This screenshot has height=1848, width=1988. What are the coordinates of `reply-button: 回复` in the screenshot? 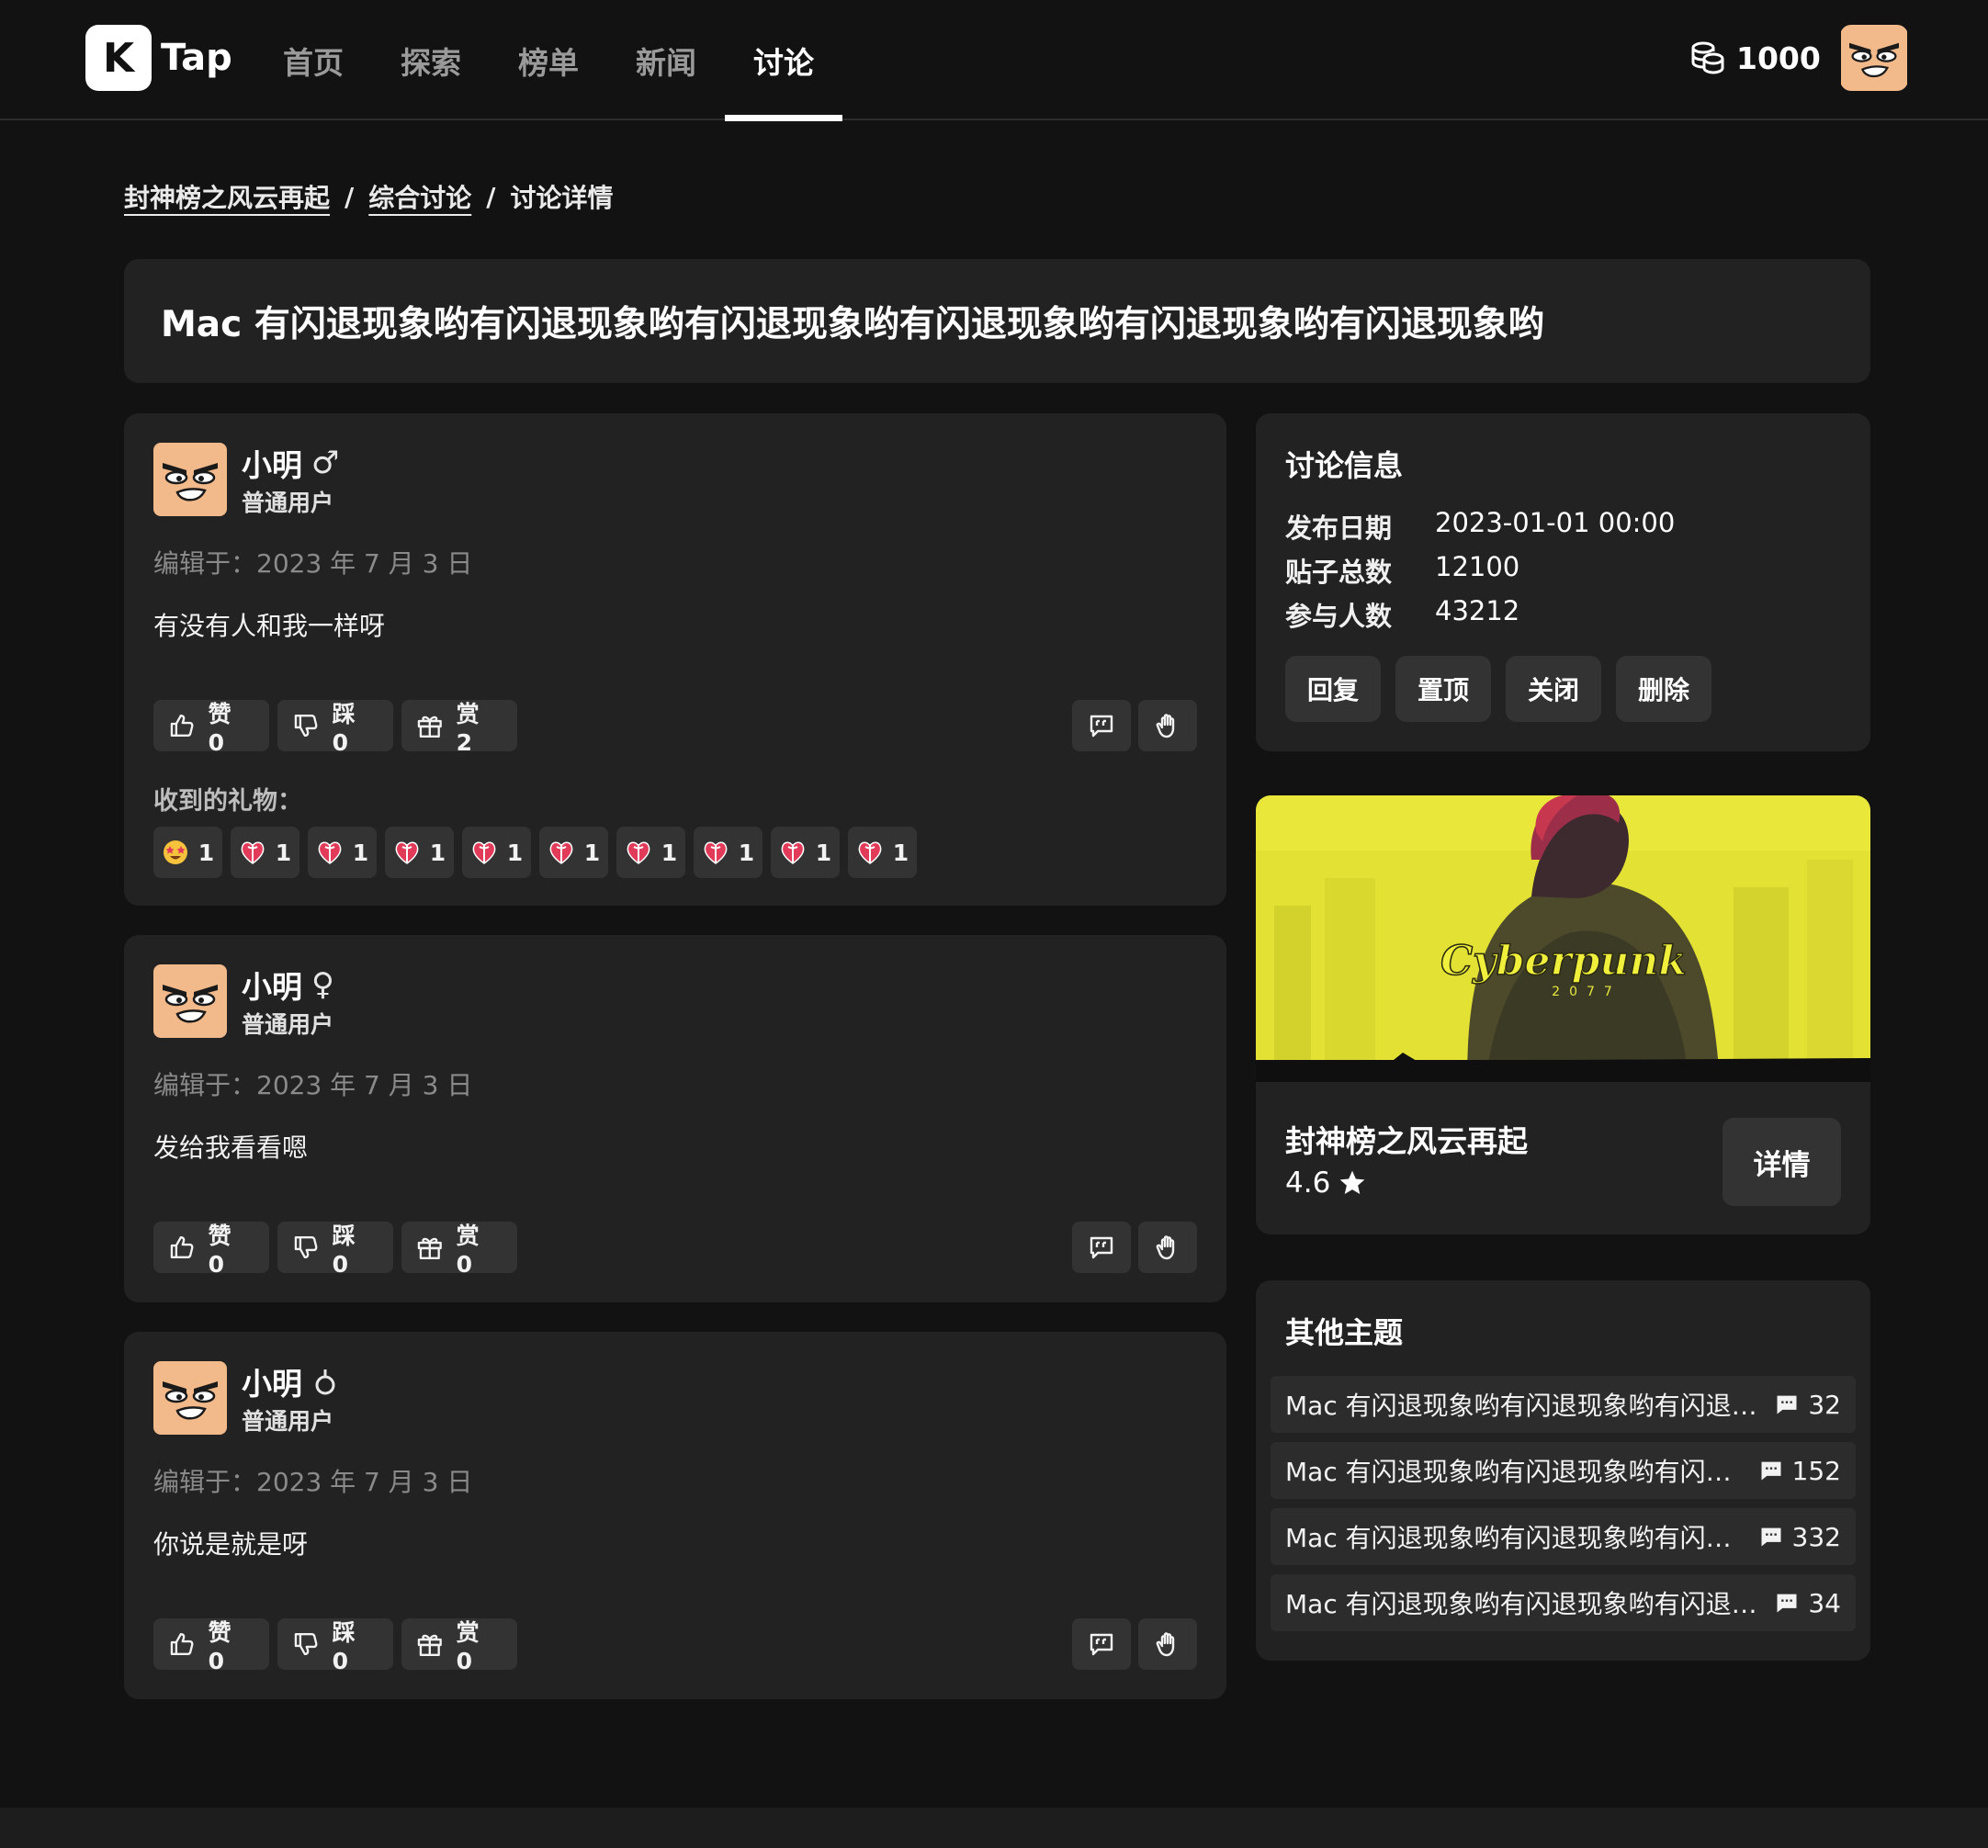 It's located at (1333, 689).